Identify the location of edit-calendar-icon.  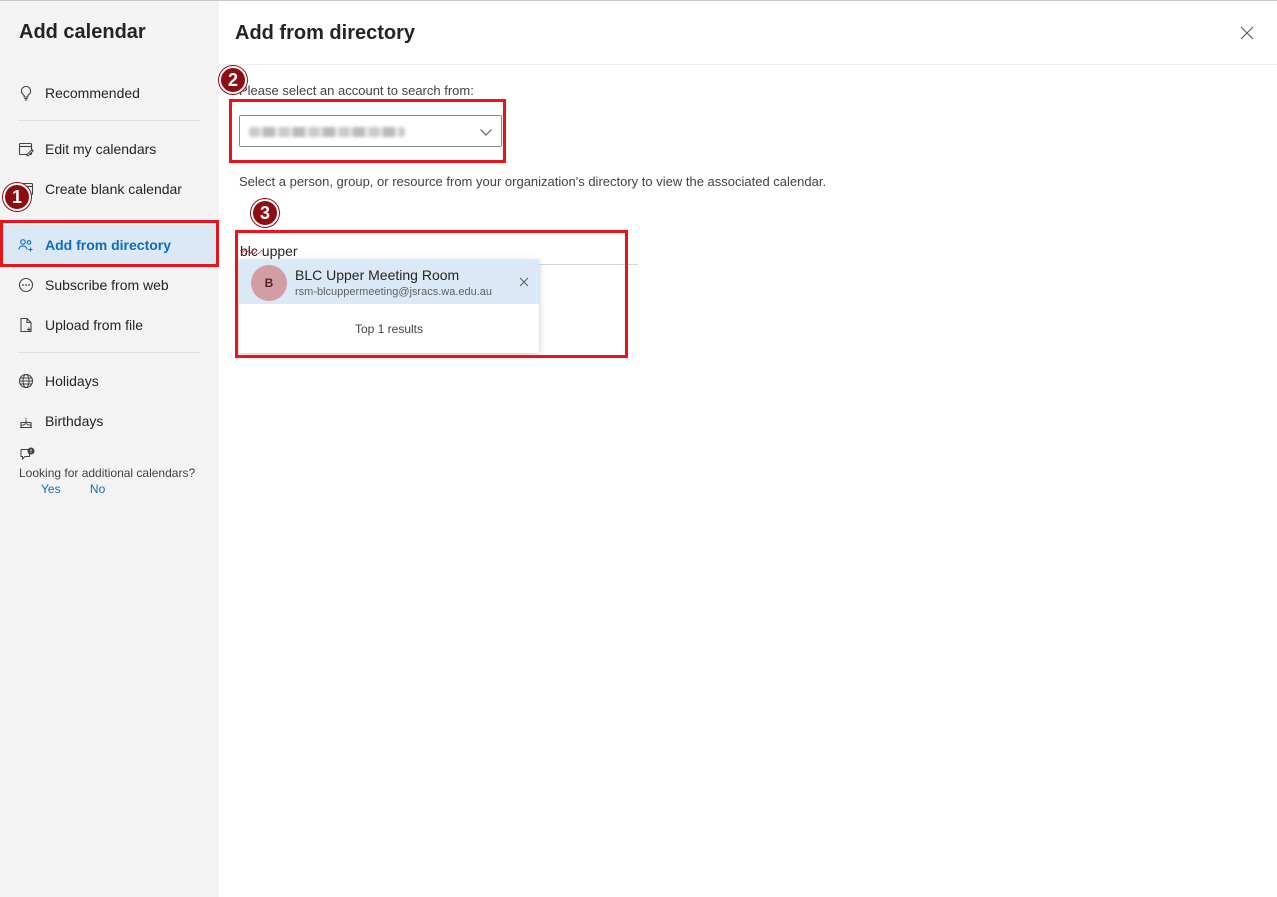
(26, 149).